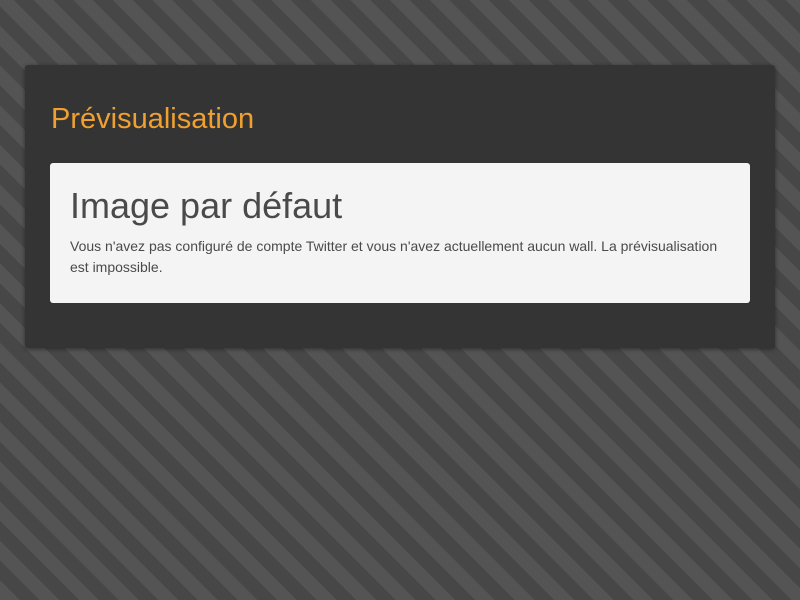 The image size is (800, 600). What do you see at coordinates (153, 119) in the screenshot?
I see `panel-title: Prévisualisation` at bounding box center [153, 119].